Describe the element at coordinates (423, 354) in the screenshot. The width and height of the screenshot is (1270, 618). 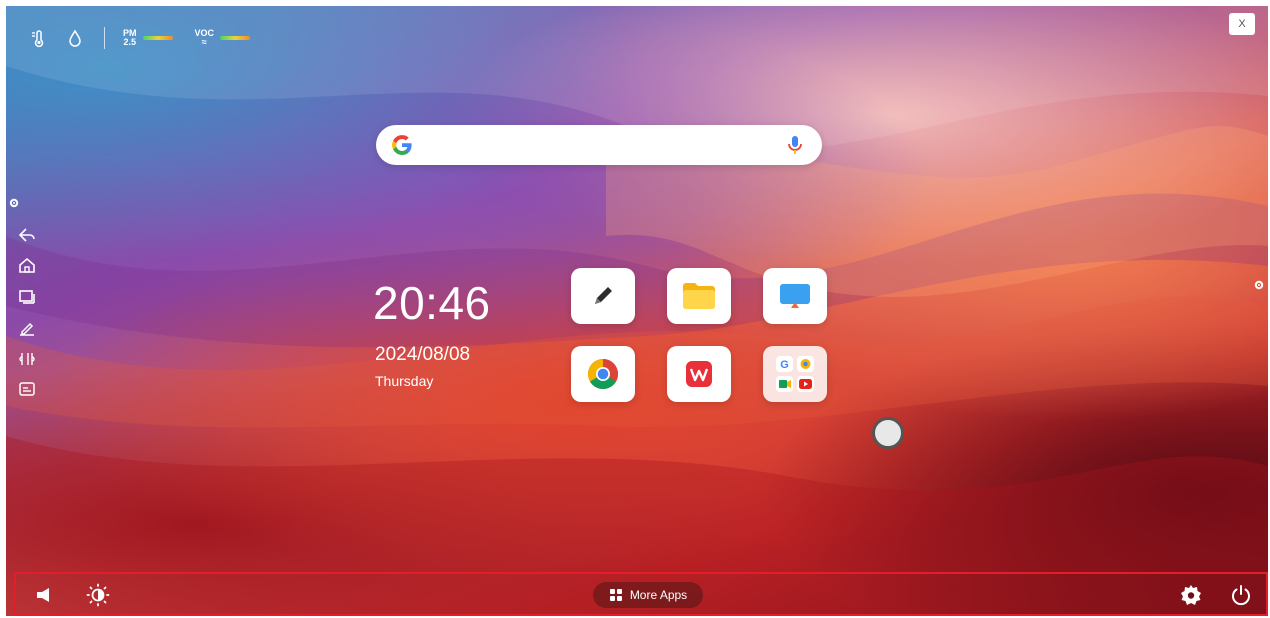
I see `clock-date: 2024/08/08` at that location.